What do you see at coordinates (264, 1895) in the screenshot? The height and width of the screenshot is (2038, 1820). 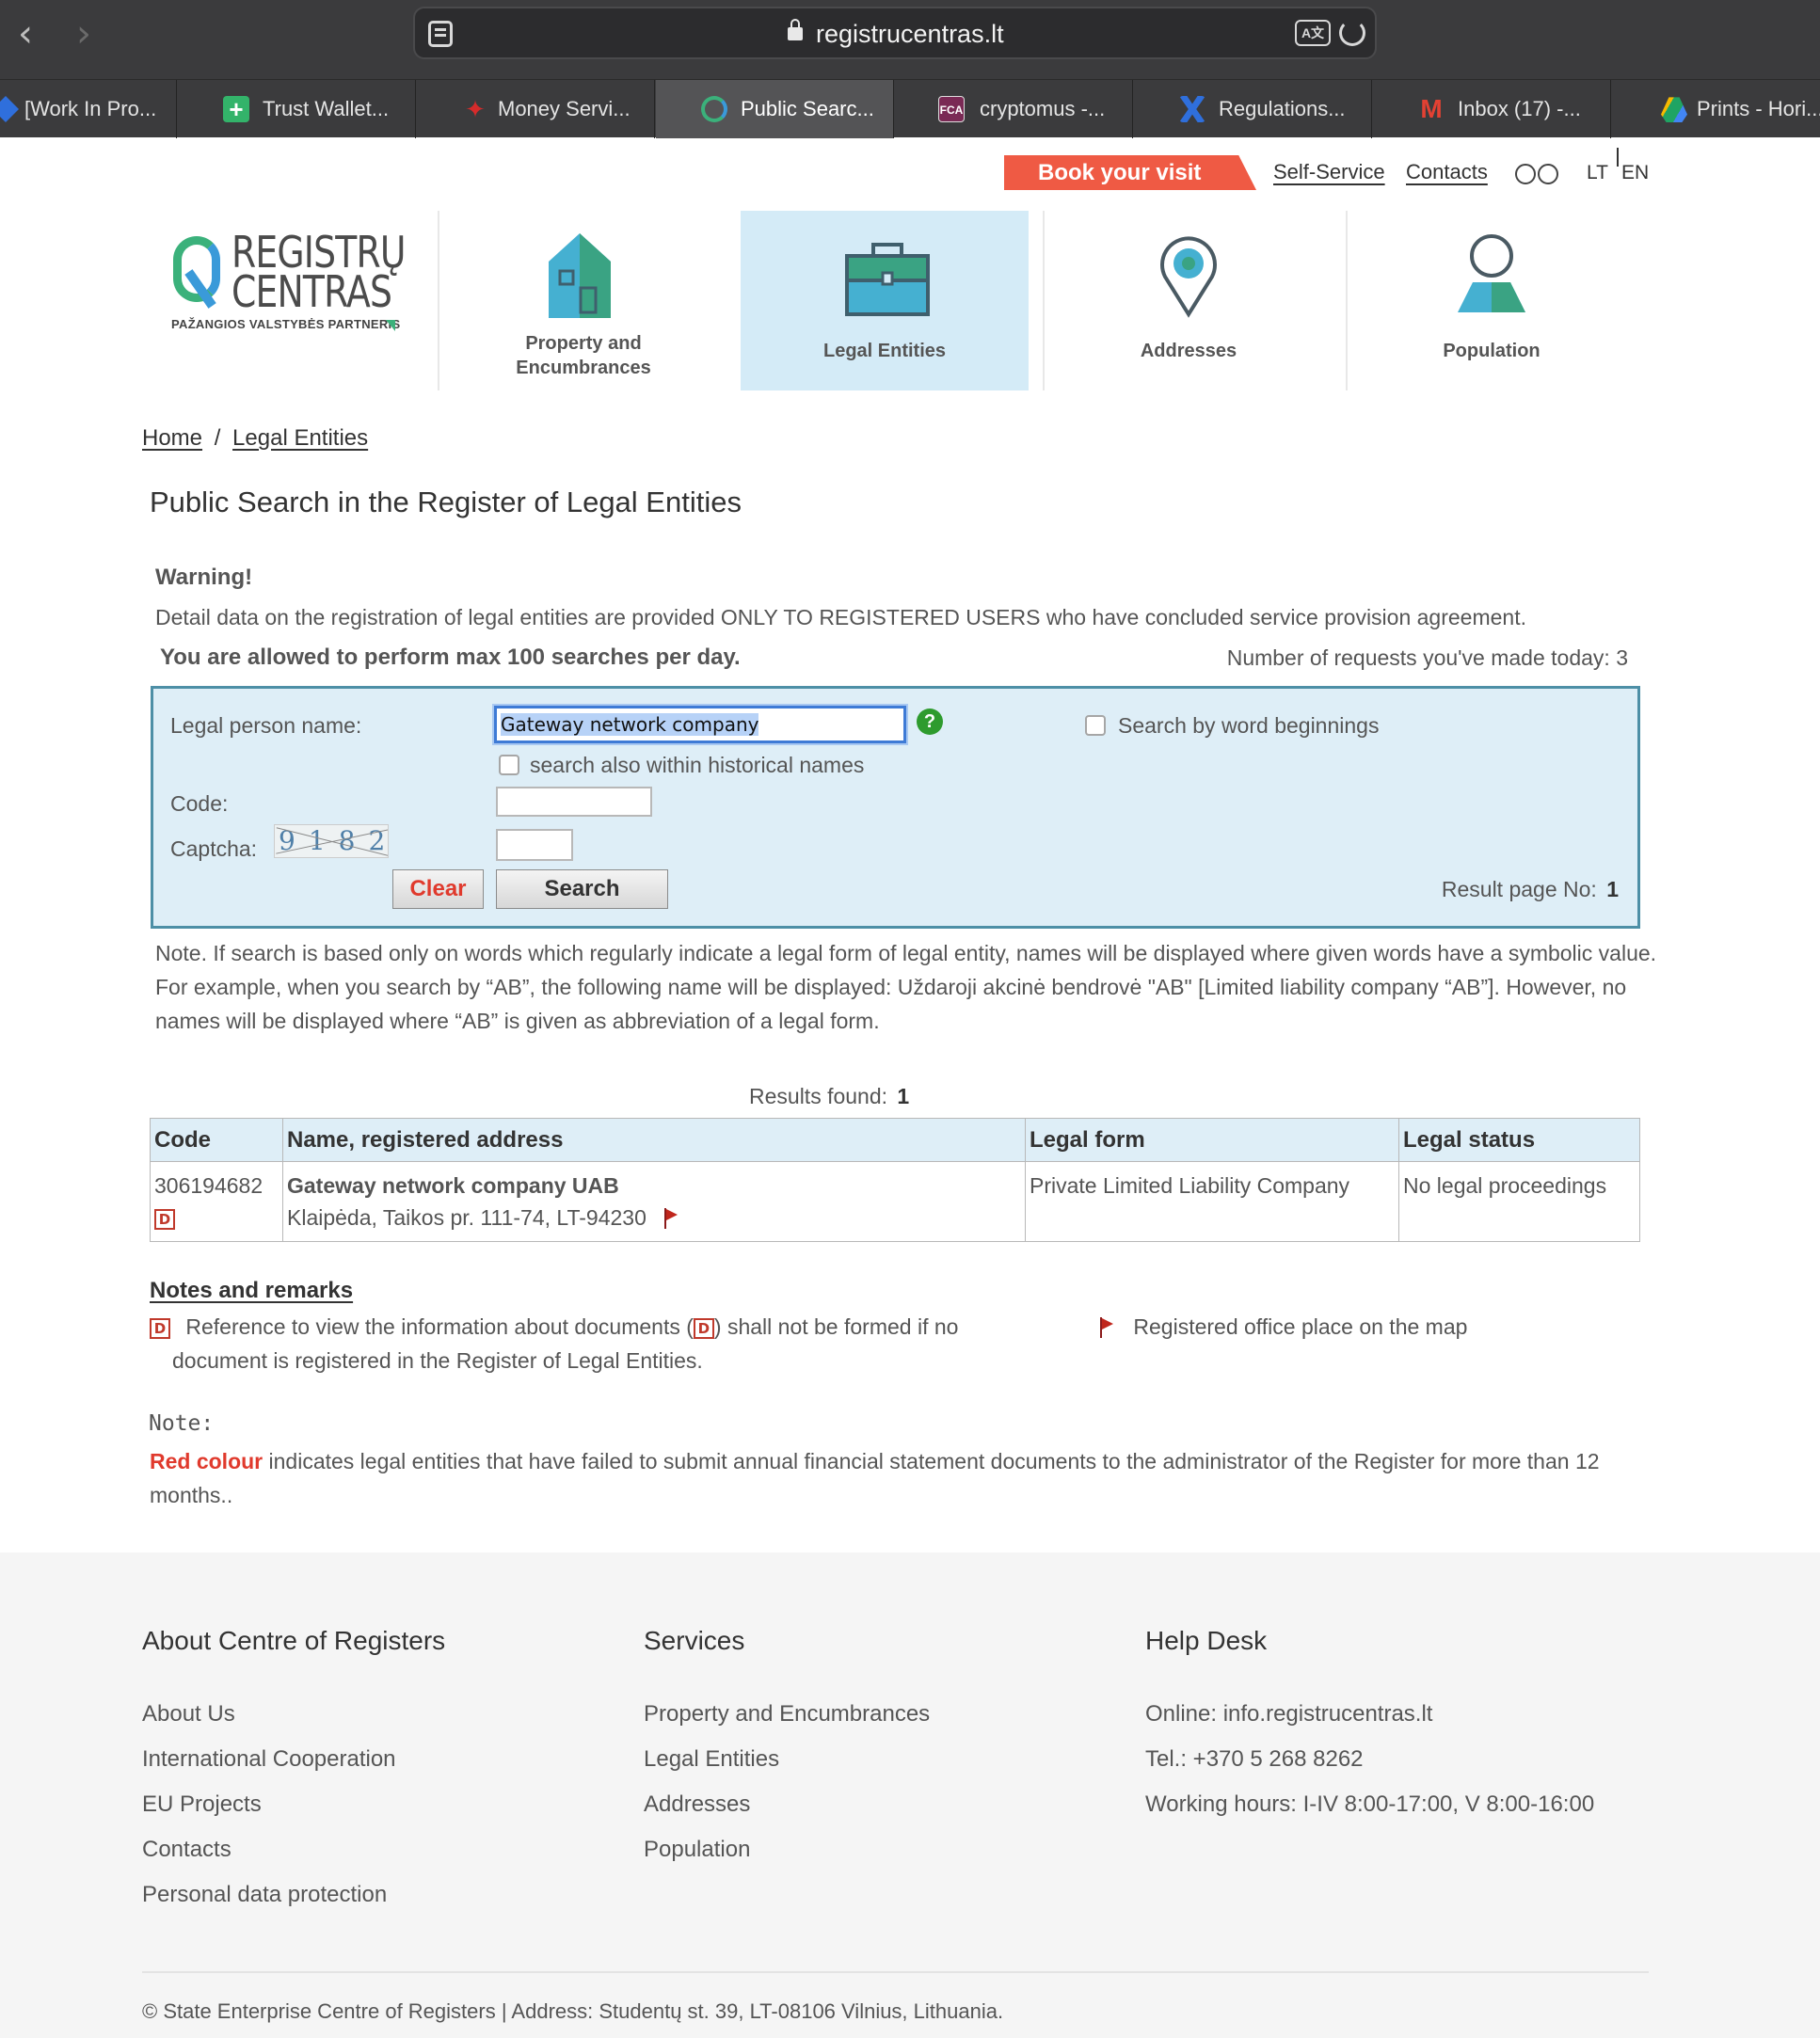 I see `footer-data-protection-link: Personal data protection` at bounding box center [264, 1895].